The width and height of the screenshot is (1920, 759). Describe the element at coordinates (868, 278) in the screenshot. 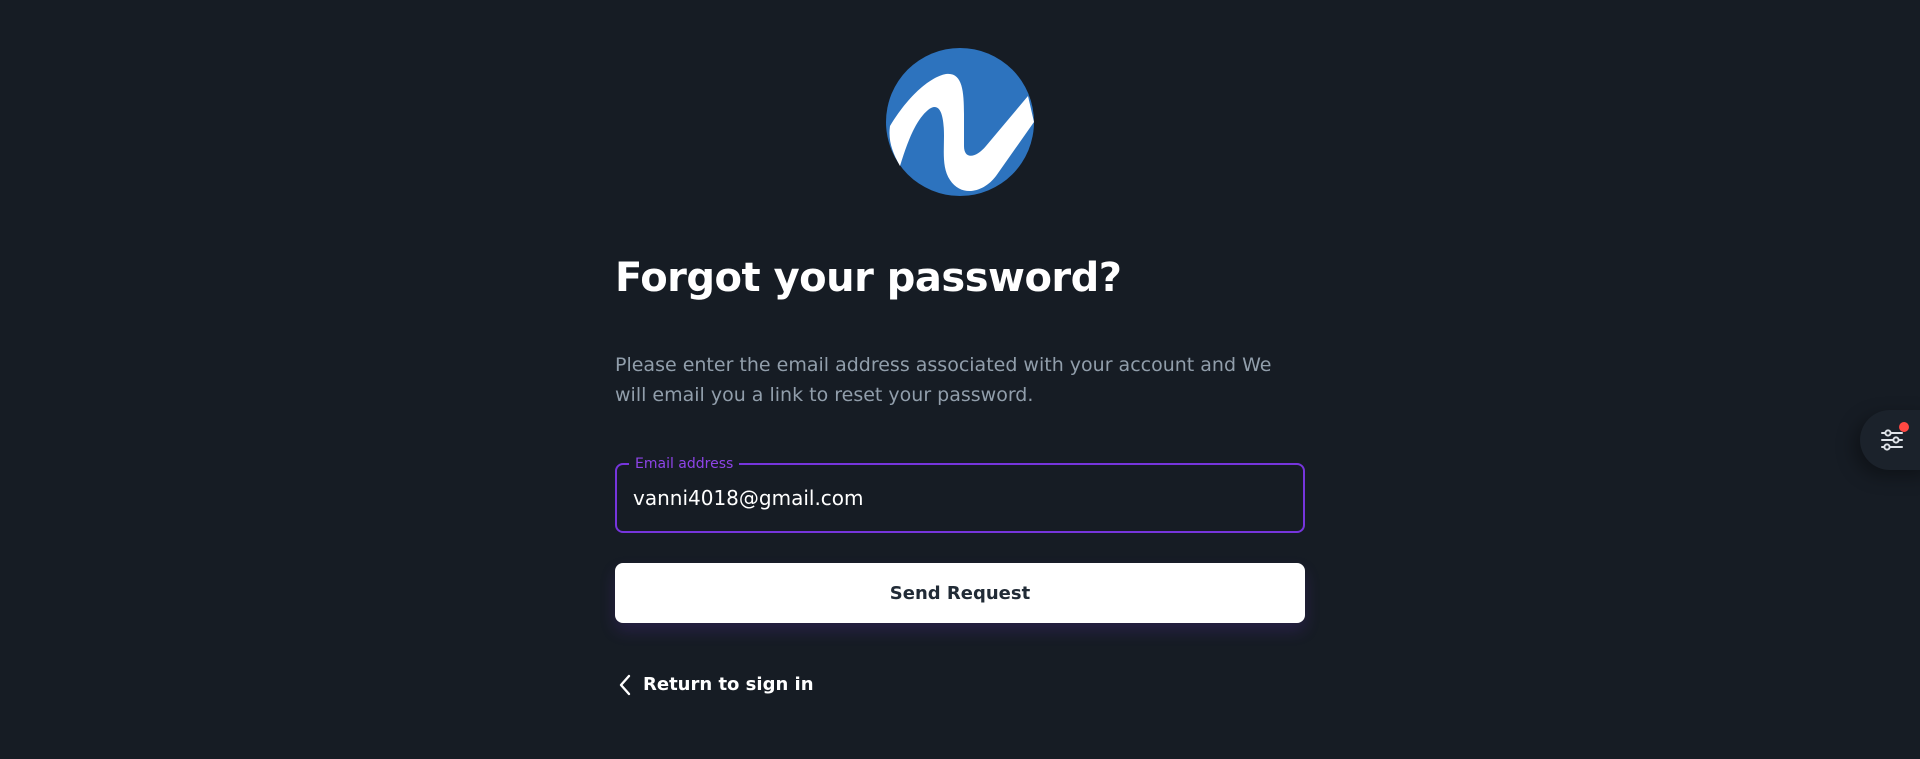

I see `page-title: Forgot your password?` at that location.